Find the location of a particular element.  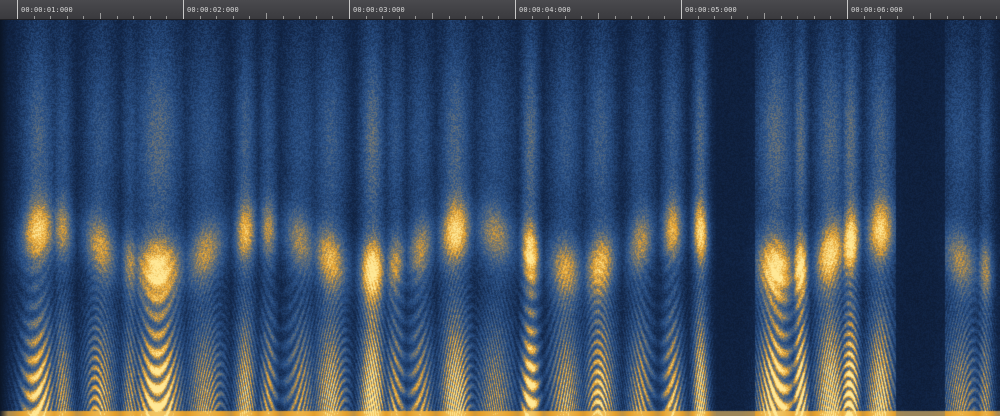

ruler-label-2: 00:00:02:000 is located at coordinates (213, 10).